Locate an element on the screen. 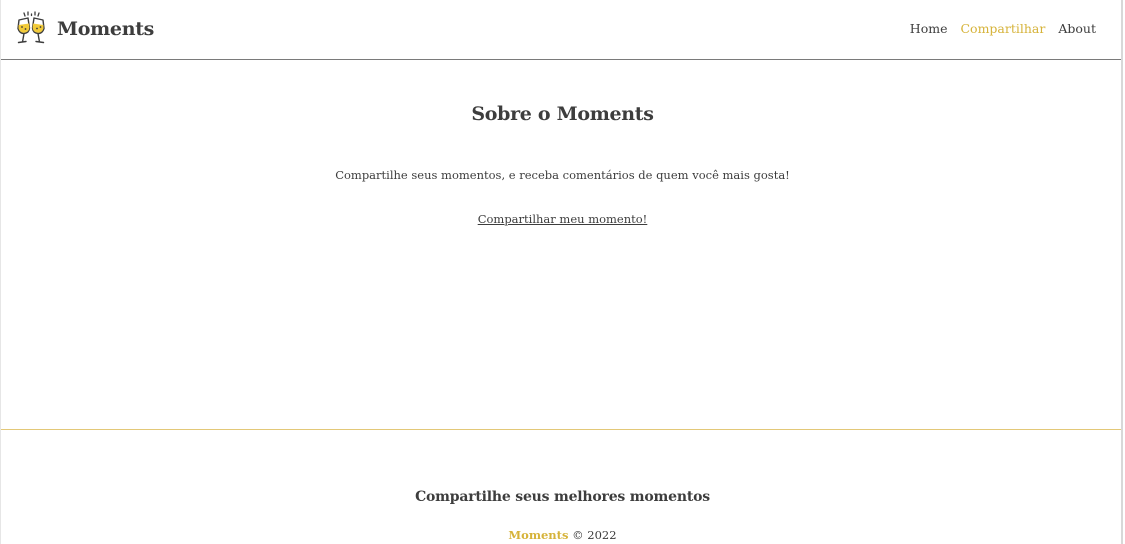 This screenshot has width=1125, height=544. nav-link-compartilhar: Compartilhar is located at coordinates (1002, 28).